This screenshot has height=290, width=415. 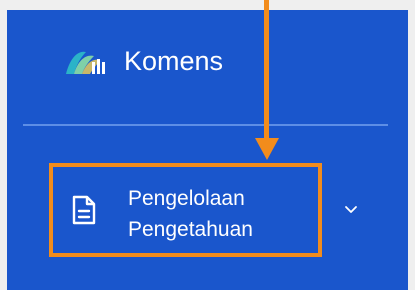 What do you see at coordinates (84, 210) in the screenshot?
I see `document-icon` at bounding box center [84, 210].